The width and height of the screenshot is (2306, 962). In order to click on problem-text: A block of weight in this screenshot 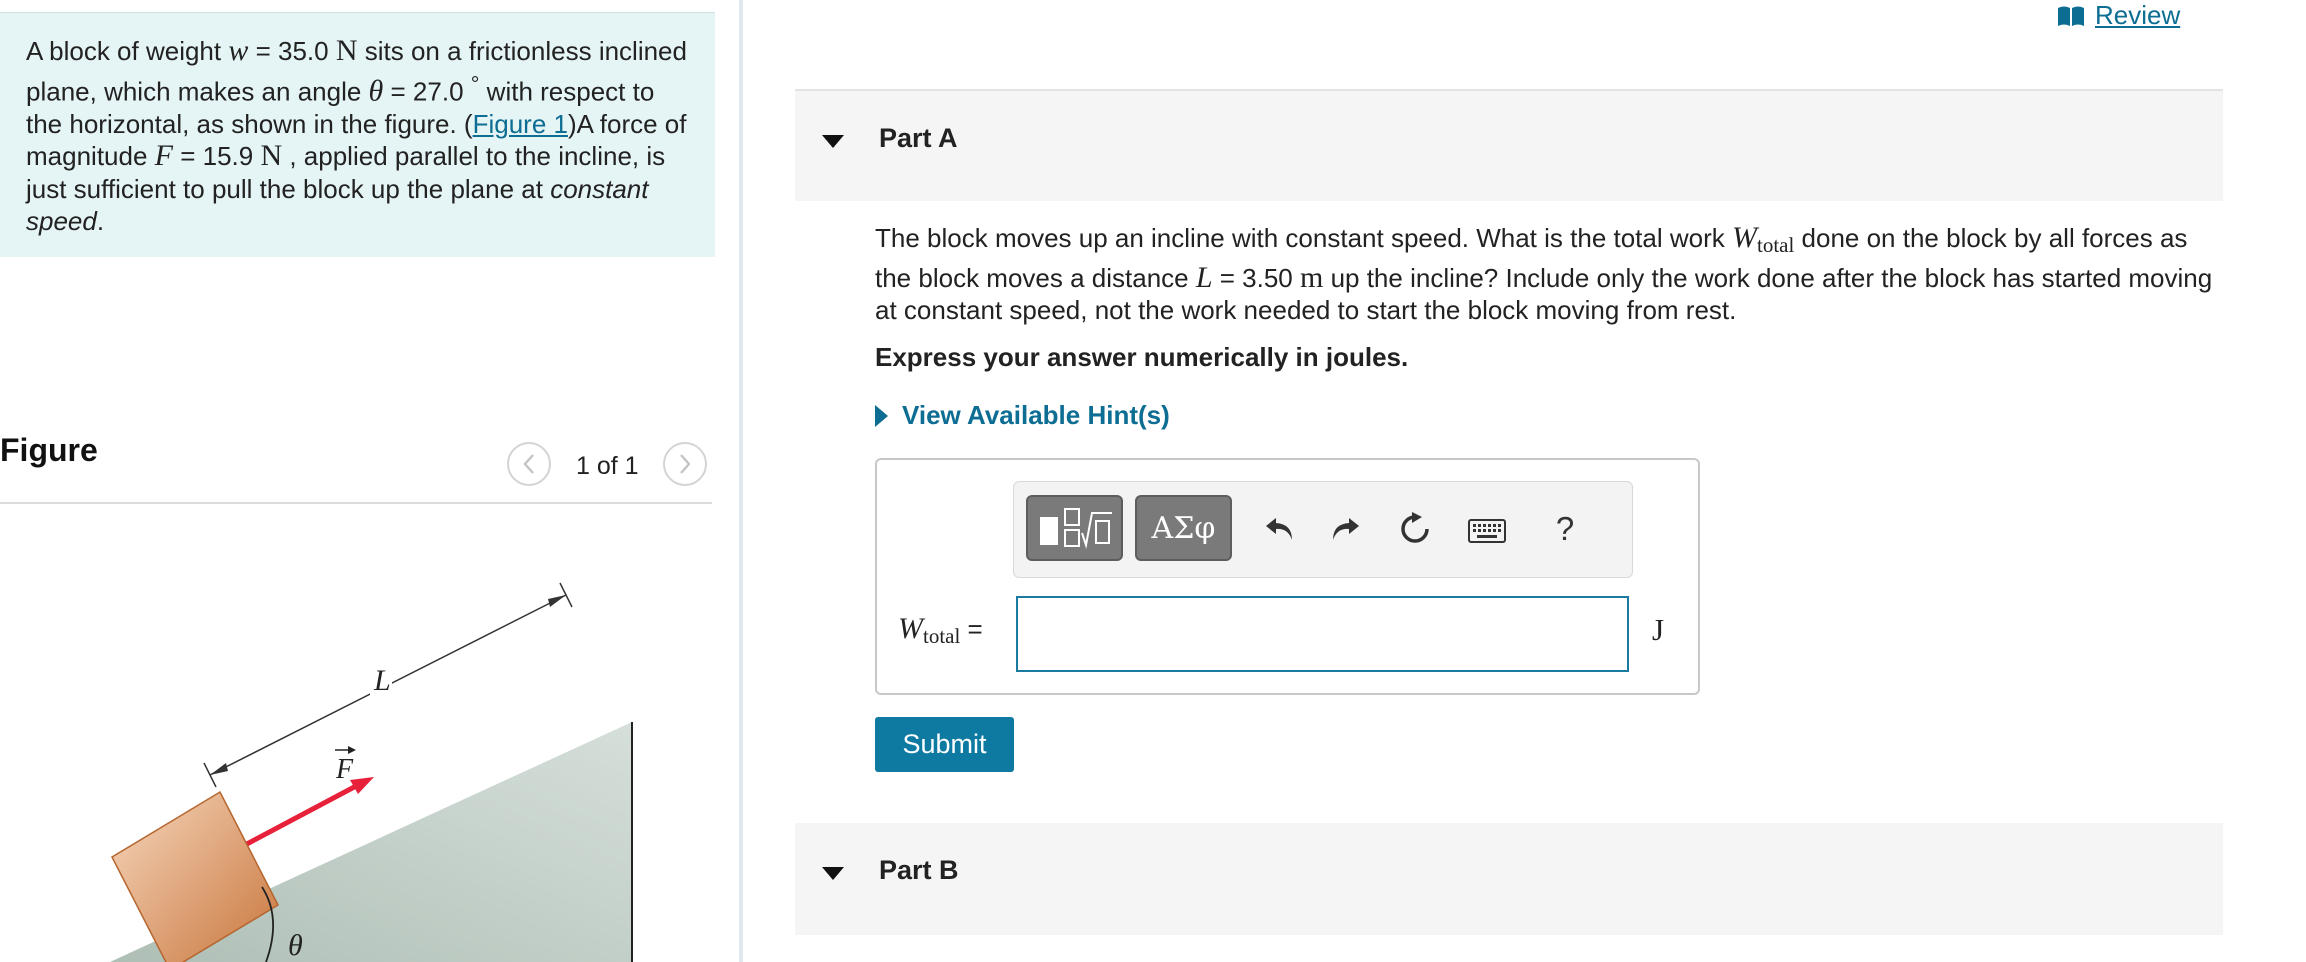, I will do `click(127, 51)`.